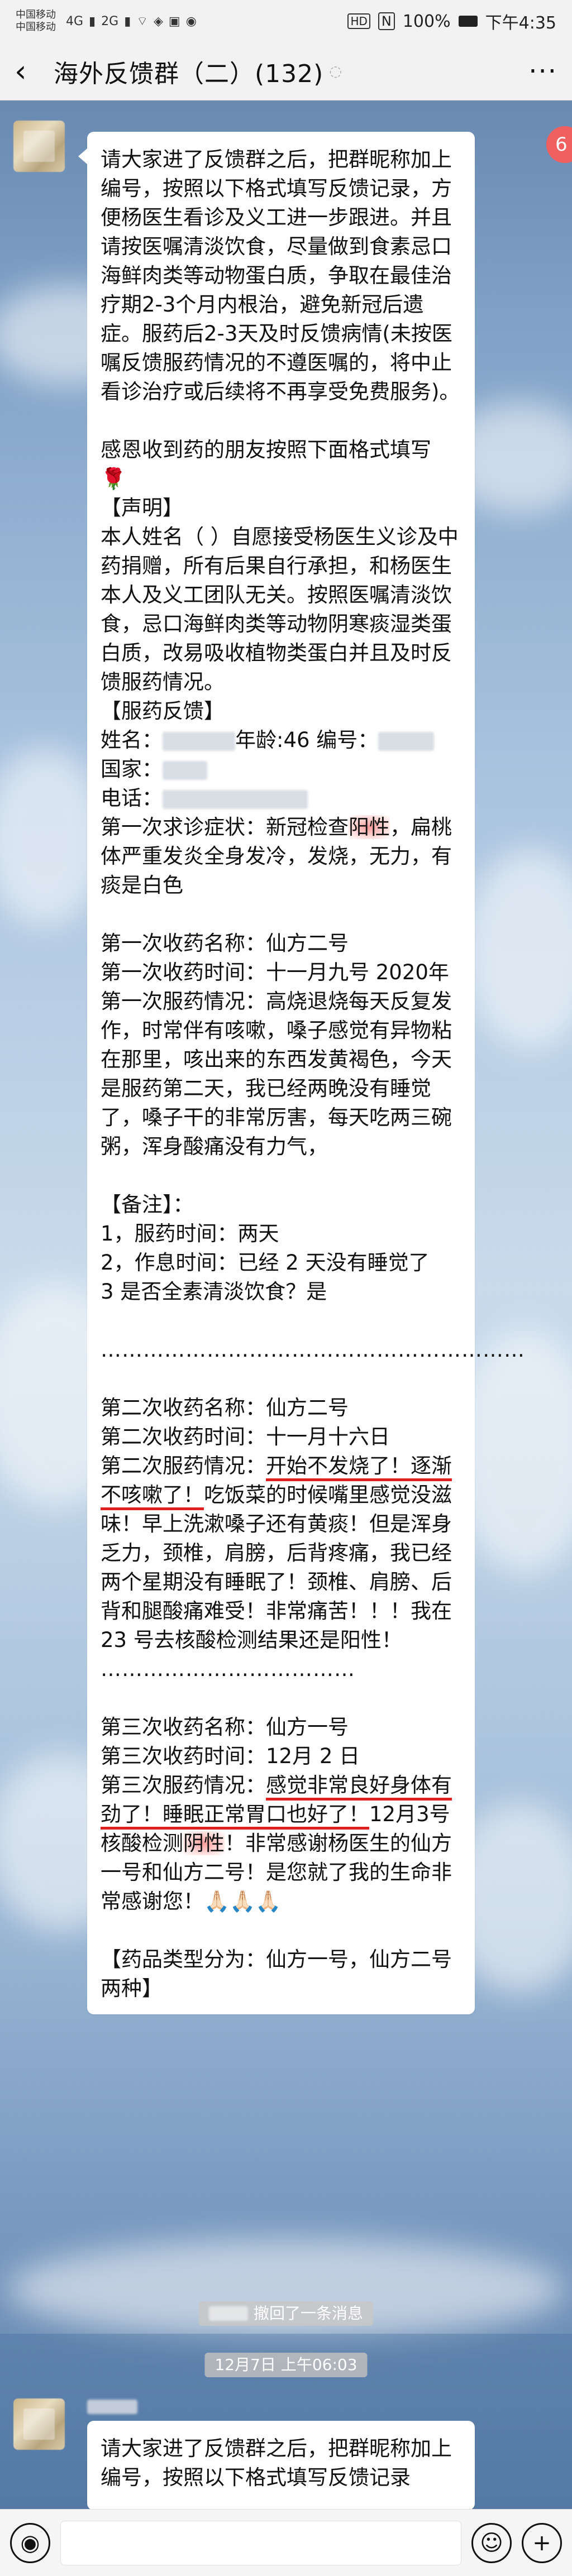 The width and height of the screenshot is (572, 2576). I want to click on timestamp-label: 12月7日 上午06:03, so click(286, 2365).